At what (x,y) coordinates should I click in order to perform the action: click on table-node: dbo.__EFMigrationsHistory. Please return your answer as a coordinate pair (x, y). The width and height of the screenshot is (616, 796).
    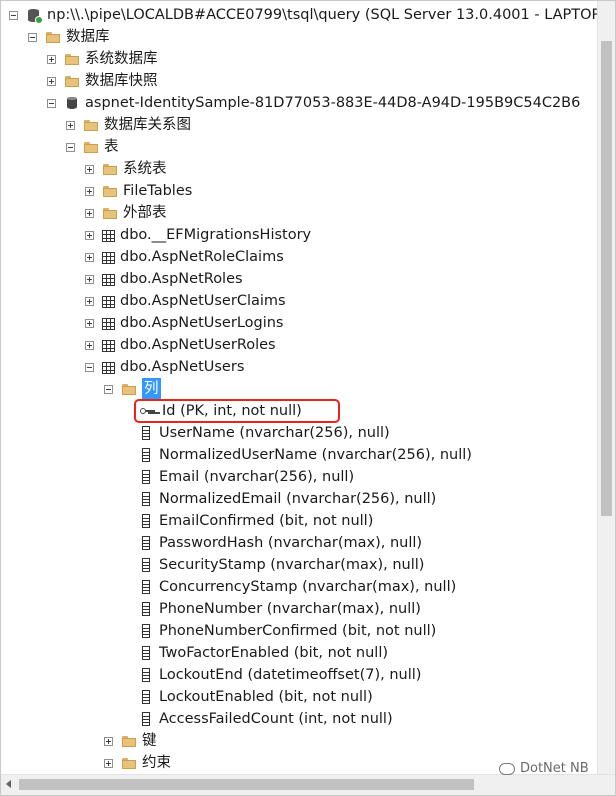
    Looking at the image, I should click on (198, 235).